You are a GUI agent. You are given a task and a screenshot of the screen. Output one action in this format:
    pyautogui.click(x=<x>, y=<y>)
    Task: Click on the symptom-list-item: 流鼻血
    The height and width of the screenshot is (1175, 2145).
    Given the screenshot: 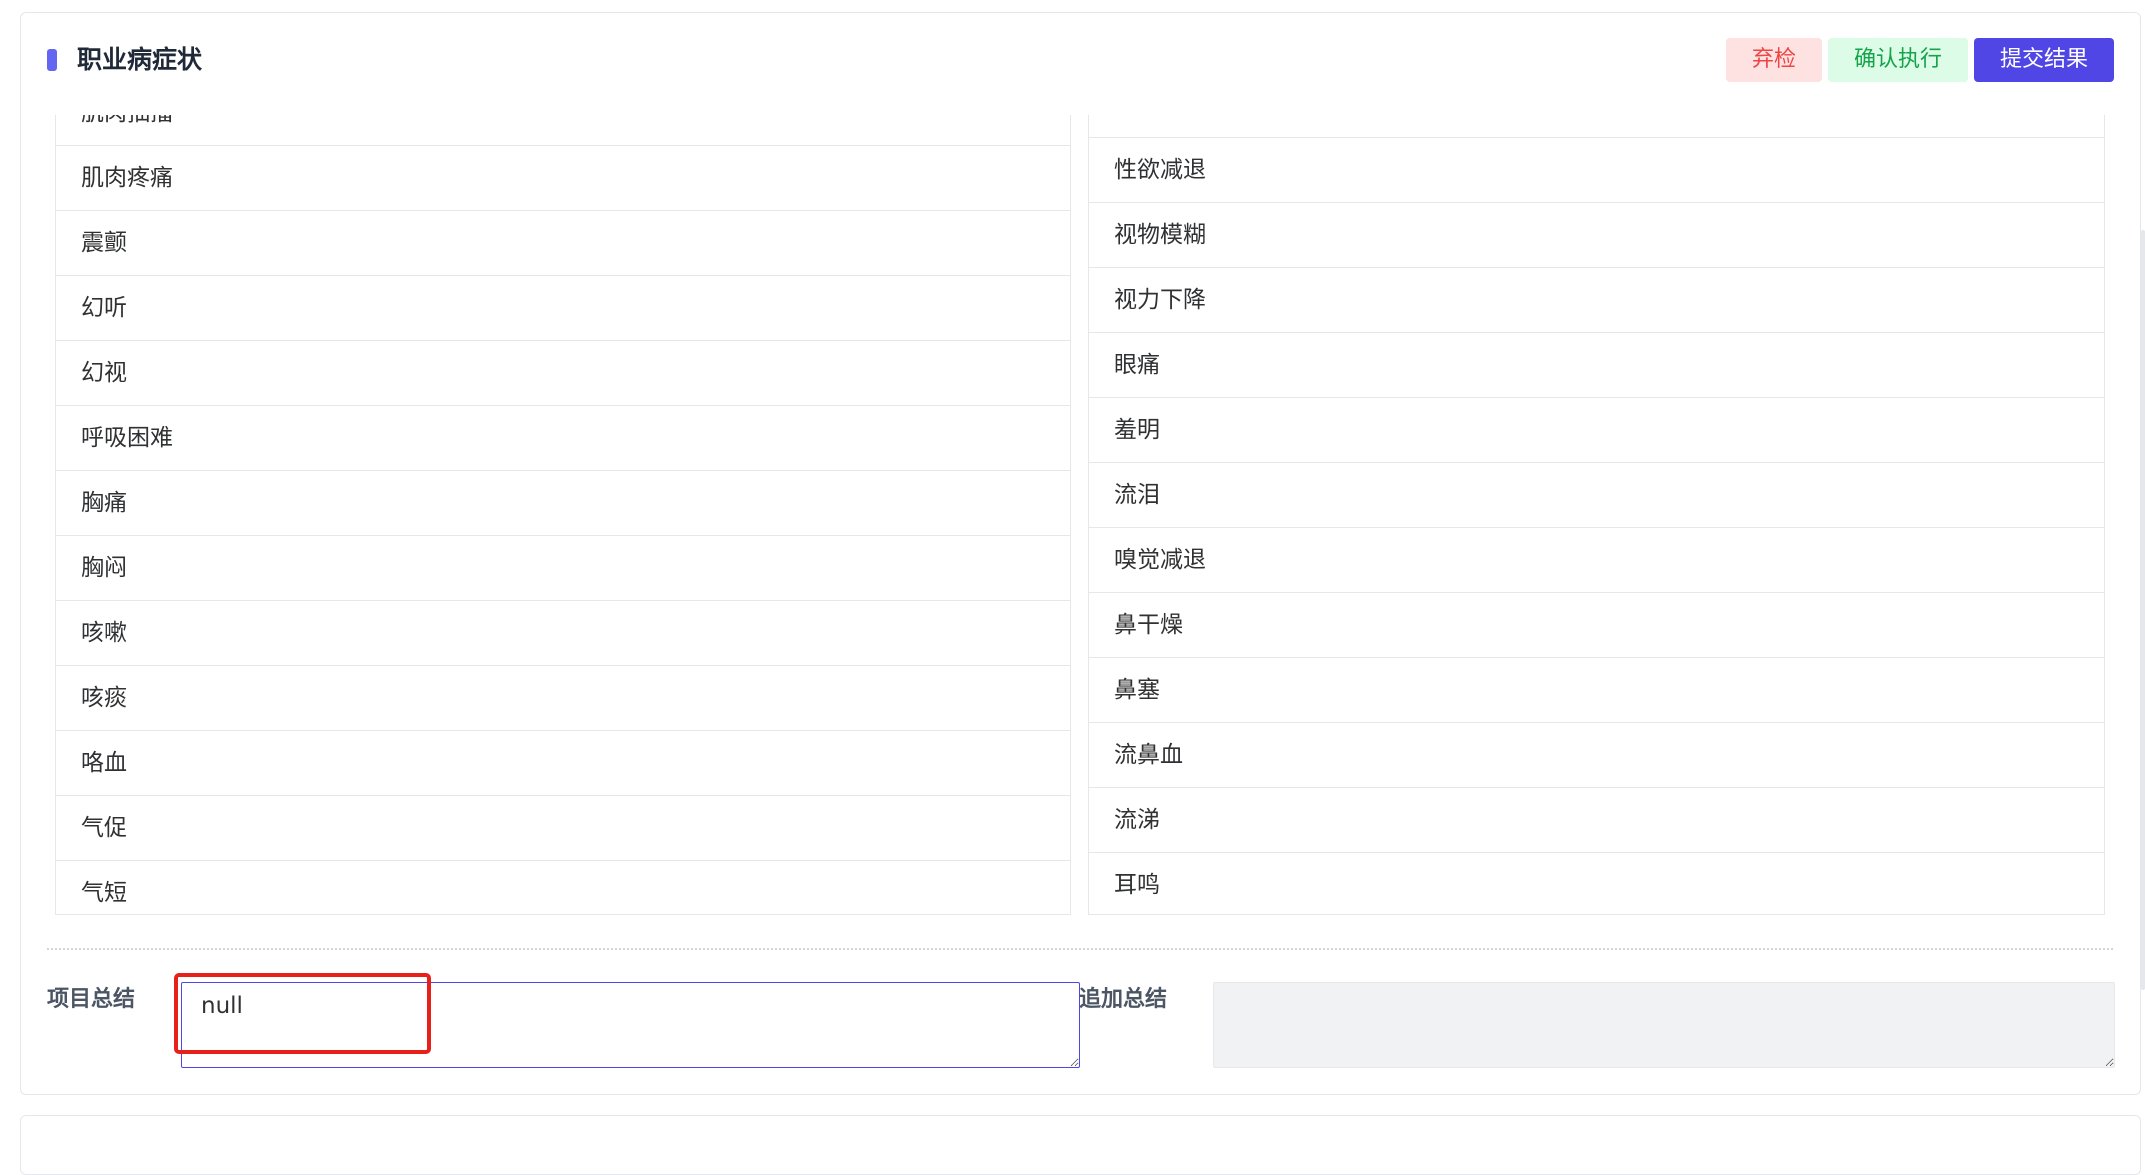 What is the action you would take?
    pyautogui.click(x=1596, y=755)
    